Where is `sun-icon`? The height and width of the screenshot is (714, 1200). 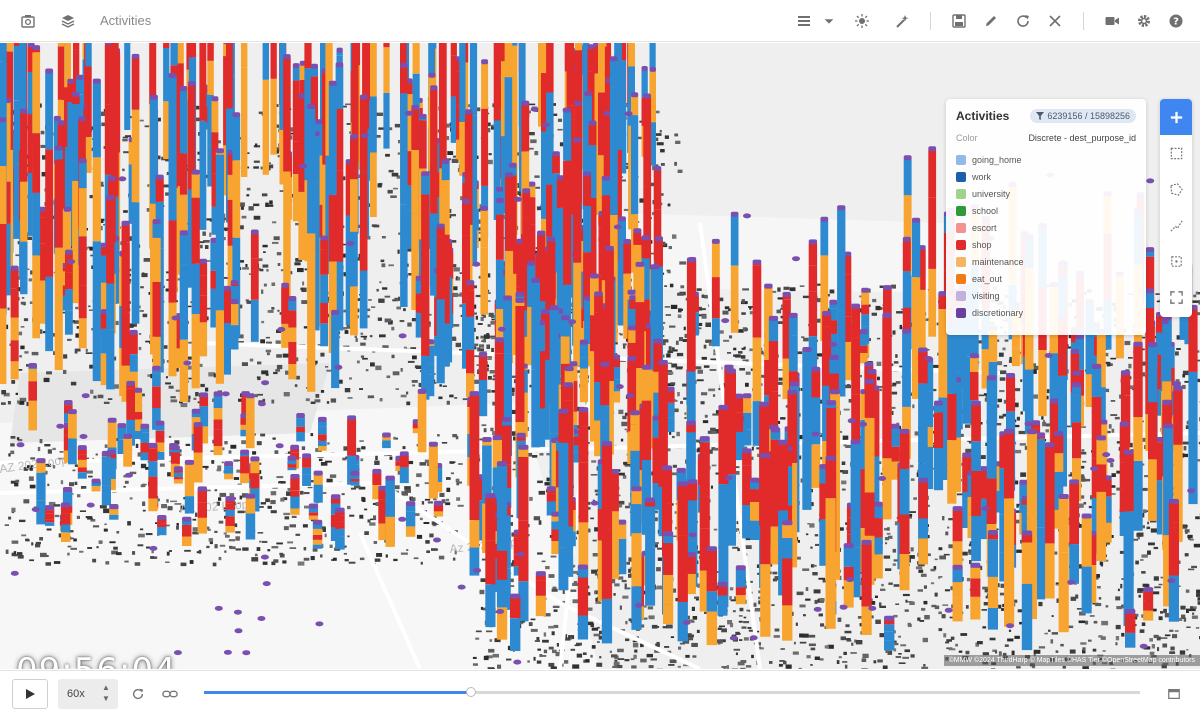
sun-icon is located at coordinates (862, 21).